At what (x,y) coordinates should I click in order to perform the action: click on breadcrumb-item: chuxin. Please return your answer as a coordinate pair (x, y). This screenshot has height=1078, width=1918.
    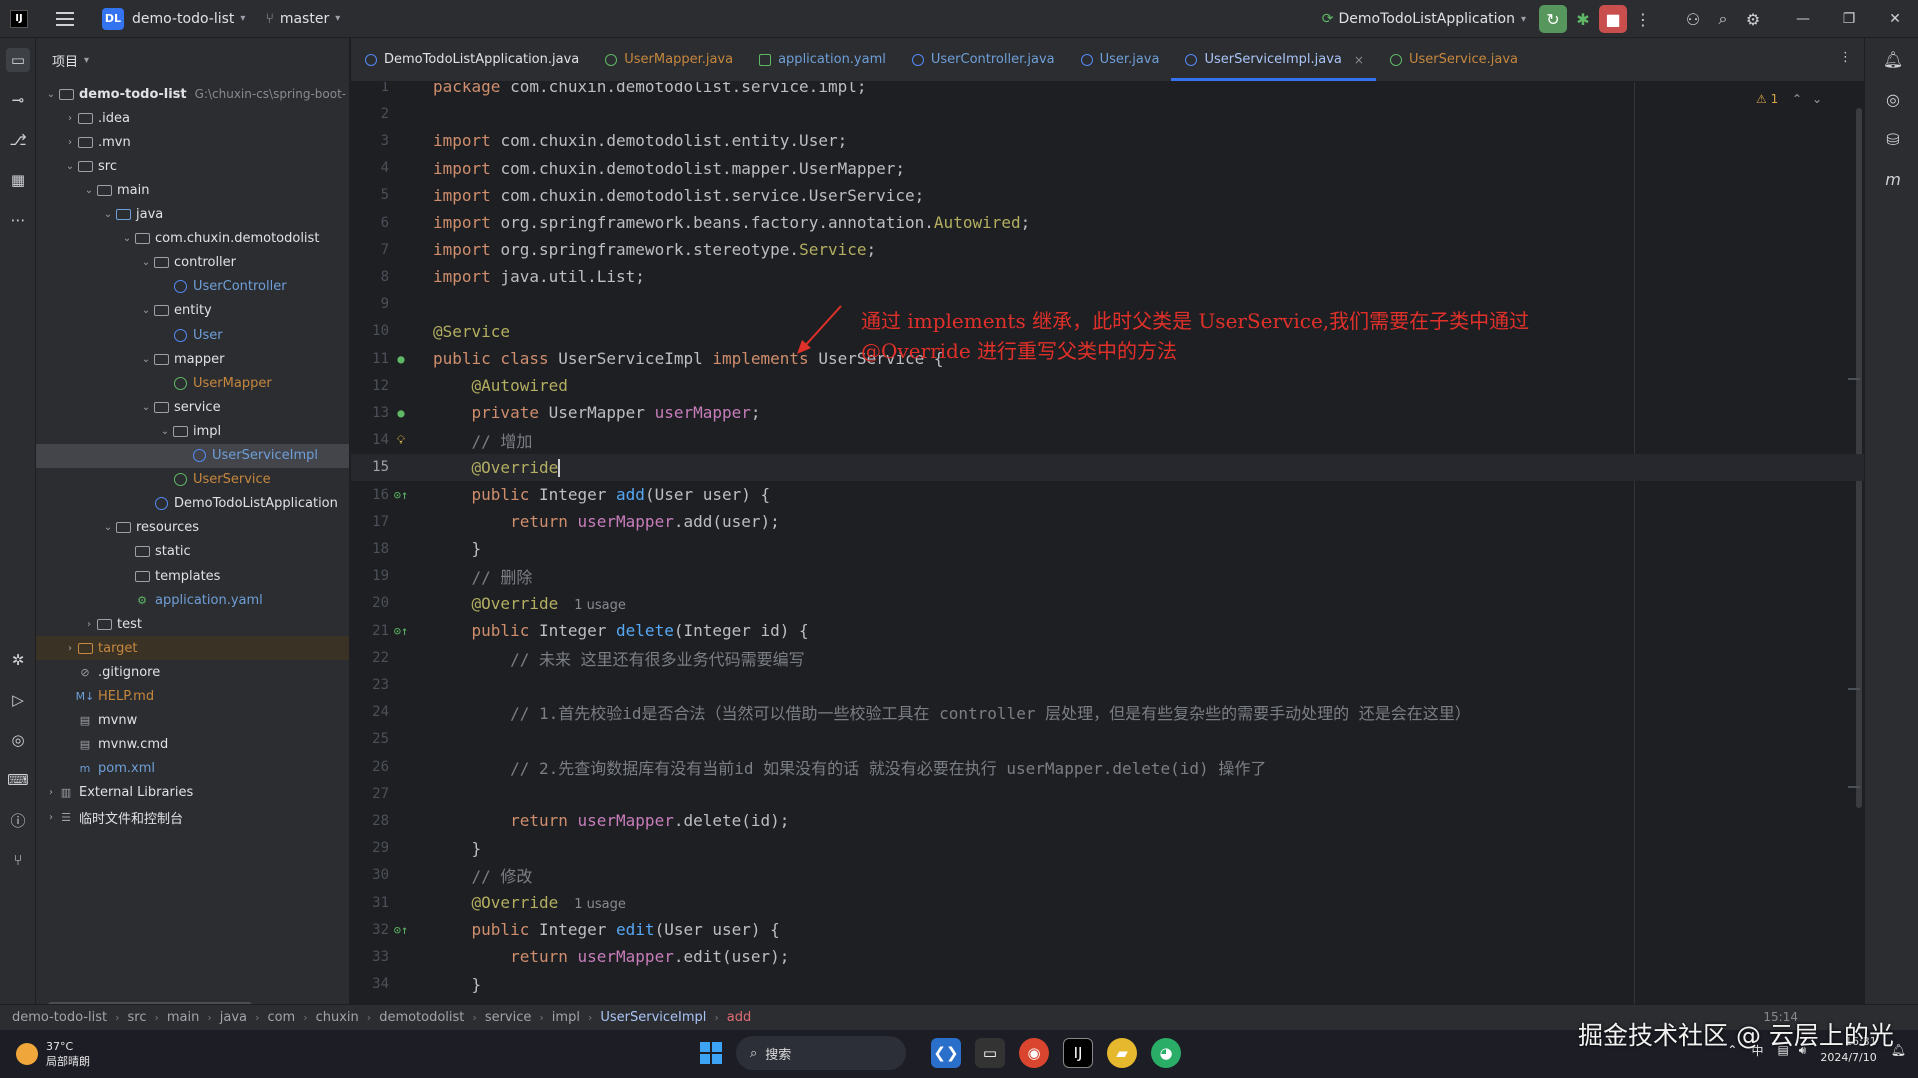
    Looking at the image, I should click on (337, 1017).